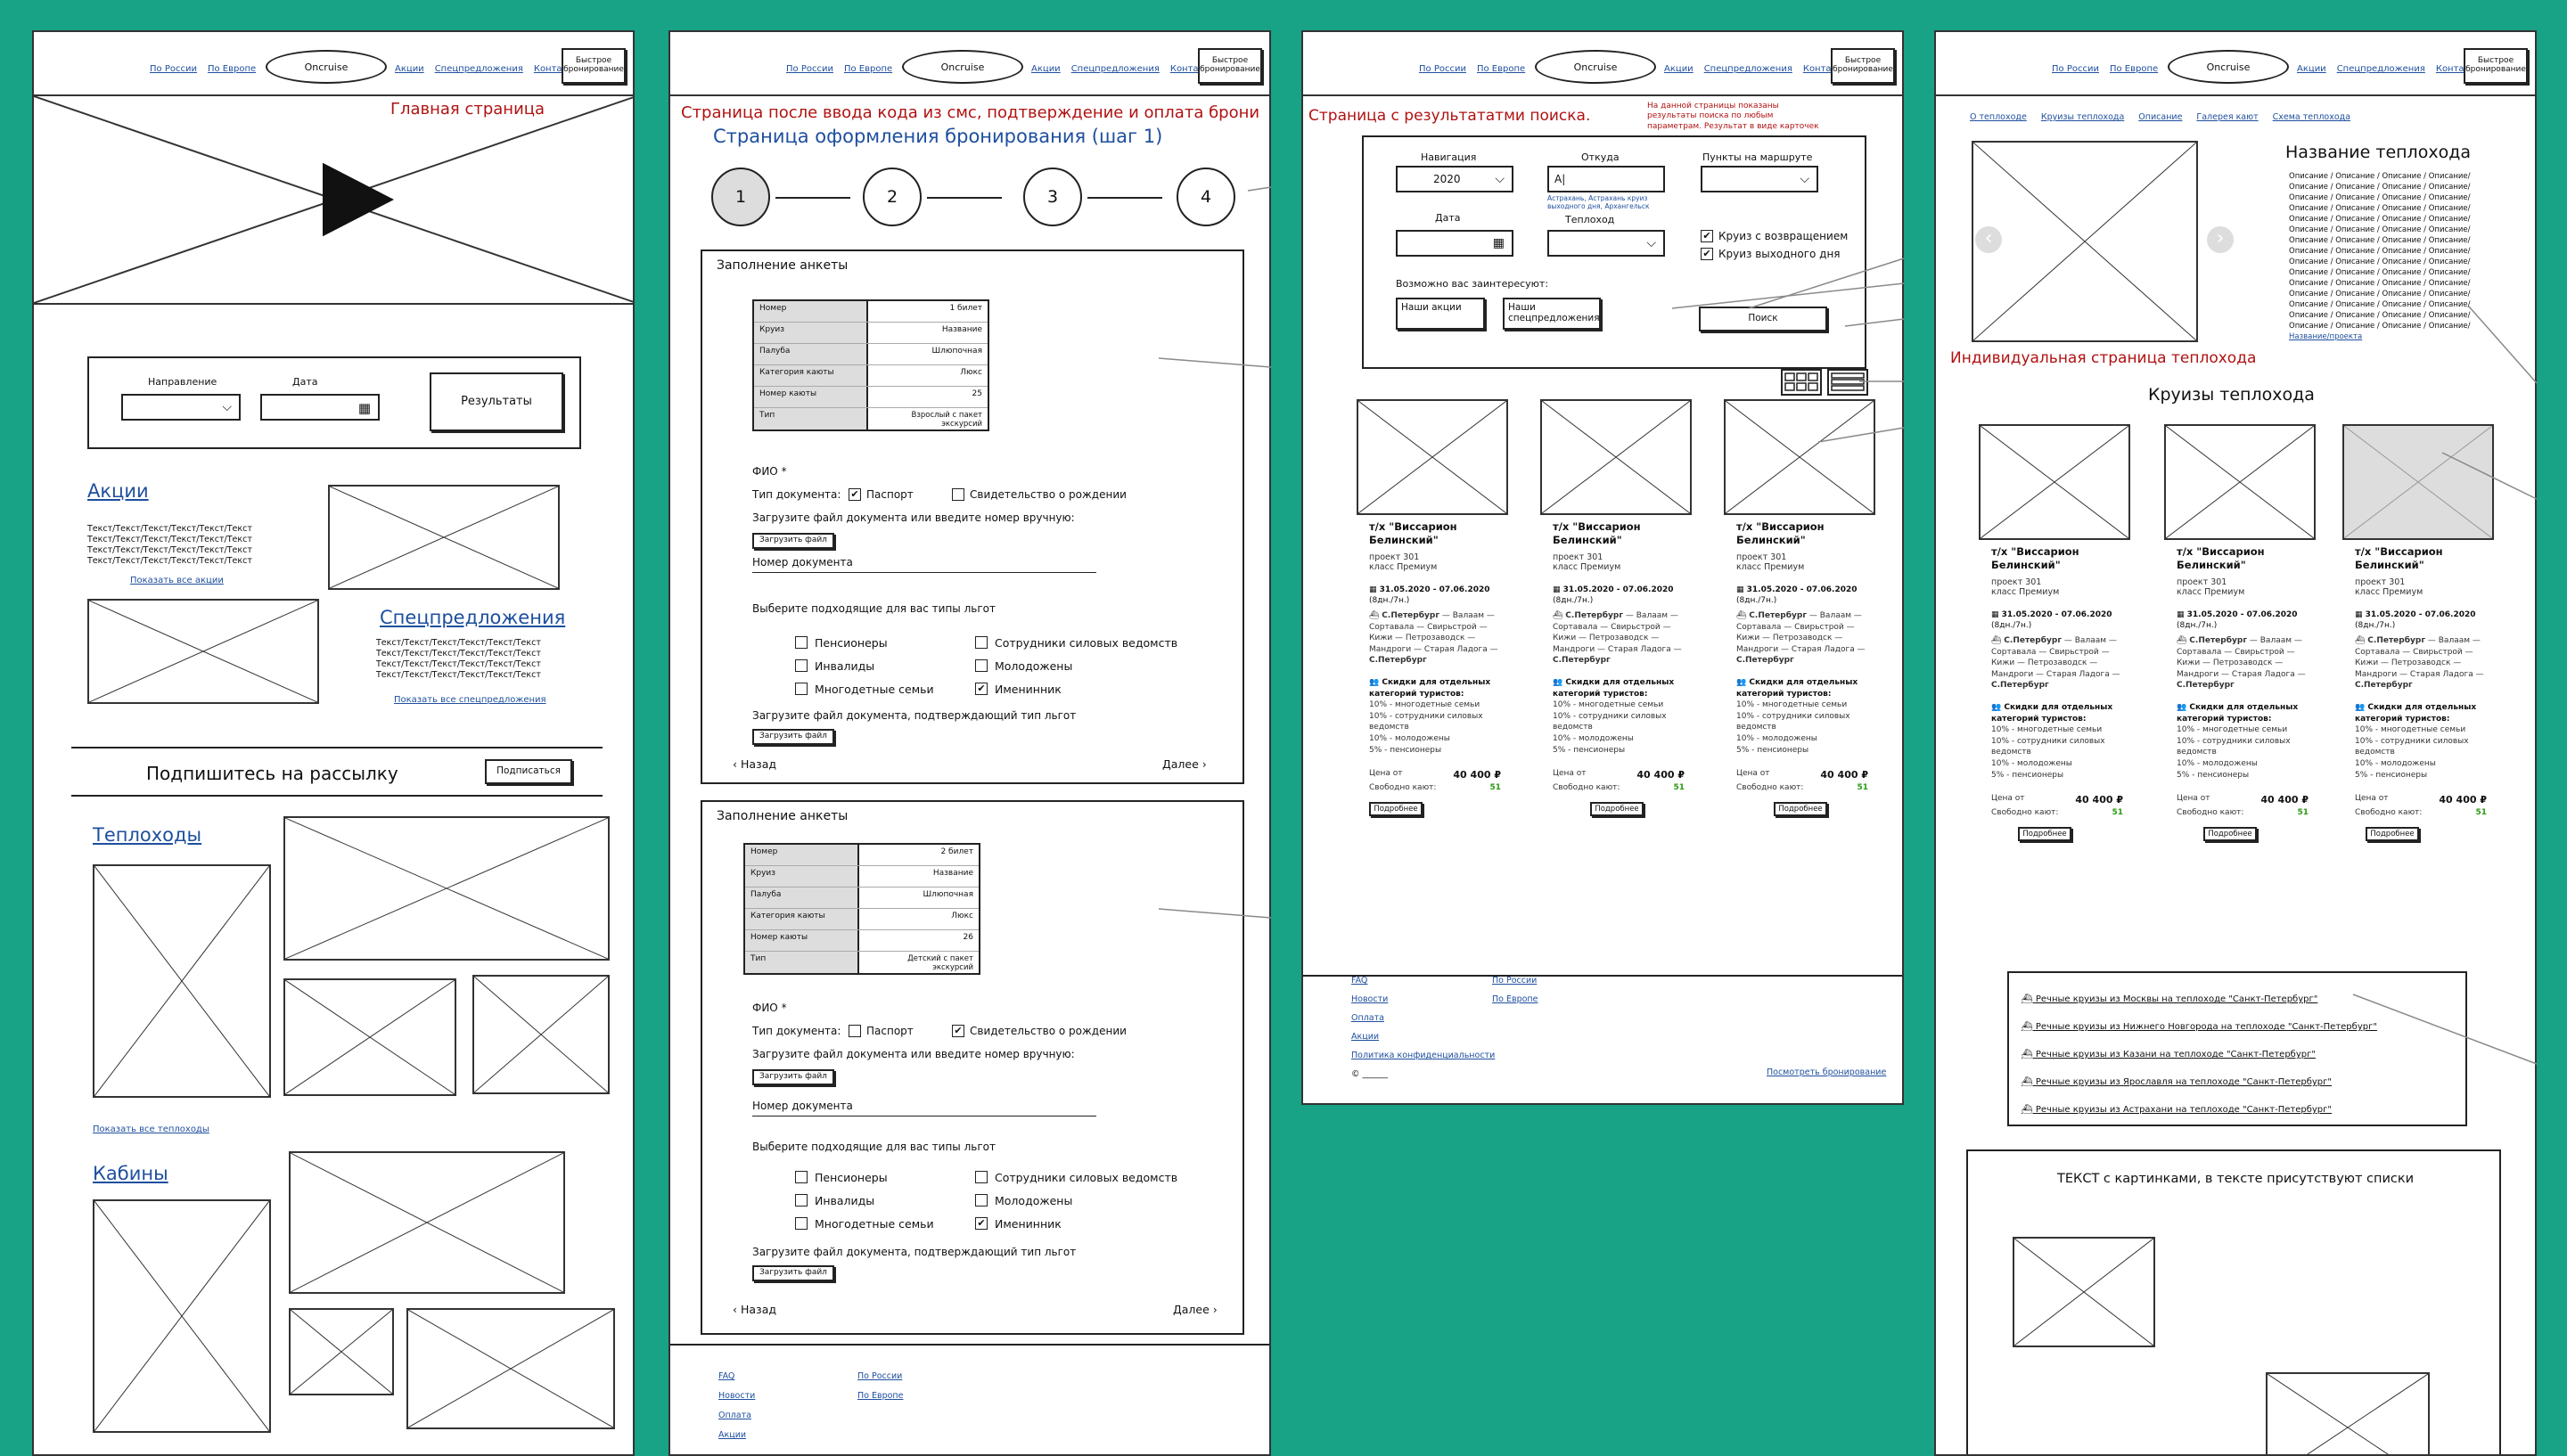 Image resolution: width=2567 pixels, height=1456 pixels. What do you see at coordinates (855, 494) in the screenshot?
I see `passport-checkbox: ✔` at bounding box center [855, 494].